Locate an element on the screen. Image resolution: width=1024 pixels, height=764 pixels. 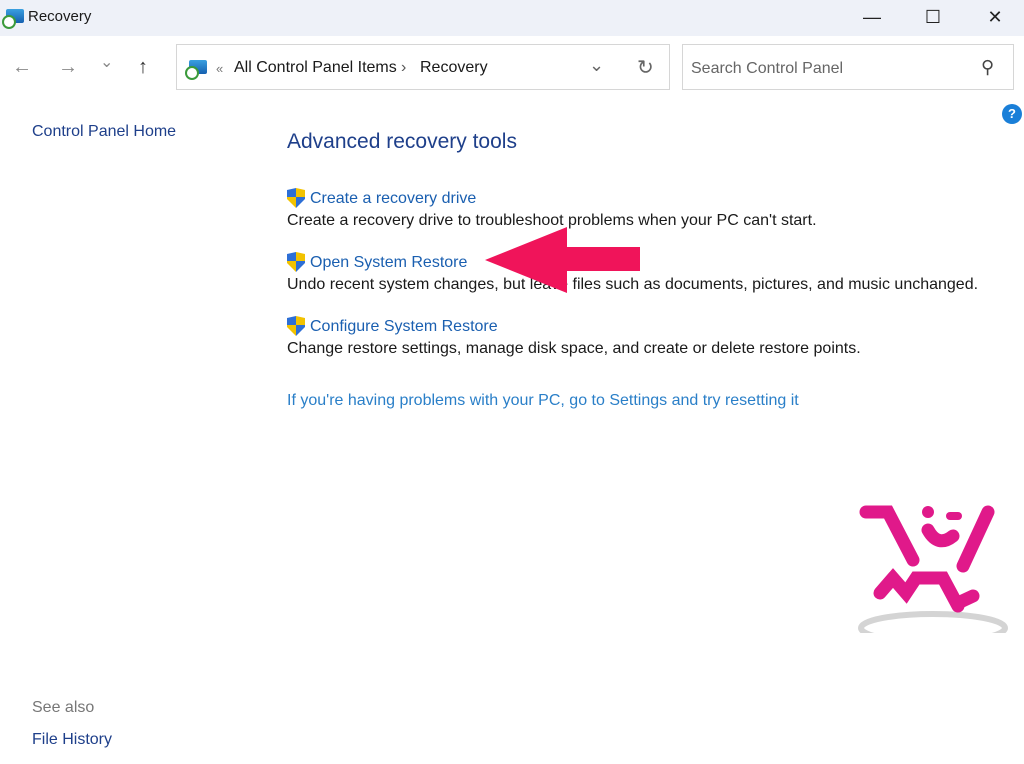
logo-icon is located at coordinates (933, 569).